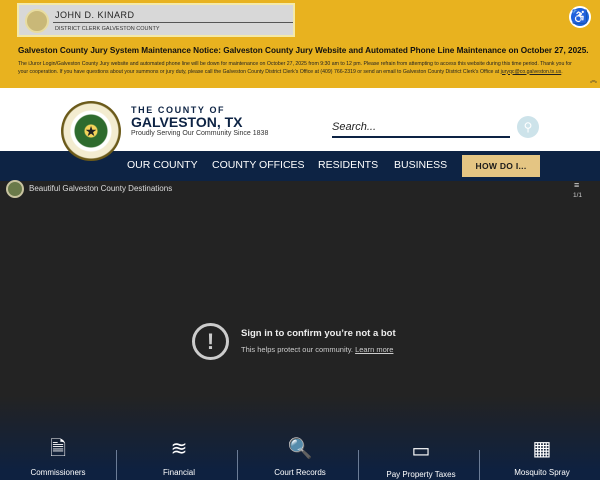 The height and width of the screenshot is (480, 600). Describe the element at coordinates (37, 21) in the screenshot. I see `clerk-seal-icon` at that location.